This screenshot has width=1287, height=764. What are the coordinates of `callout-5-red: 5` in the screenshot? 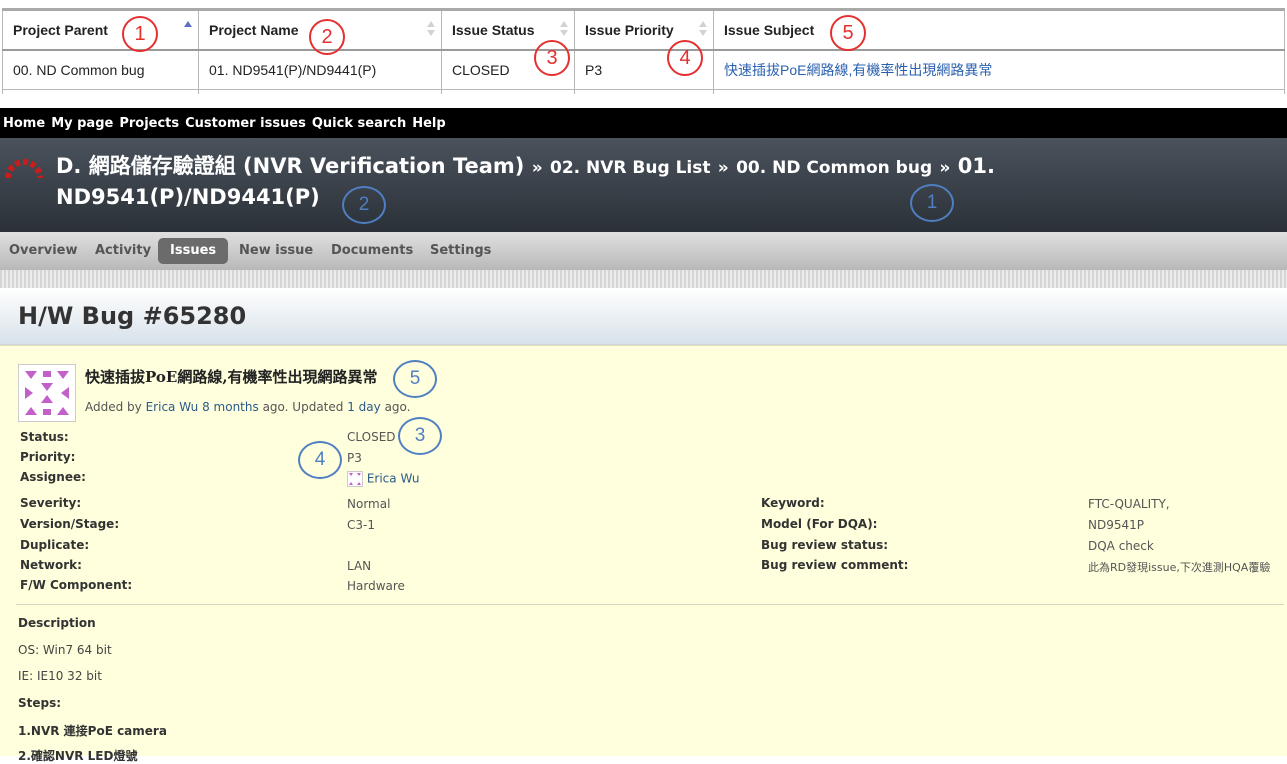 It's located at (848, 33).